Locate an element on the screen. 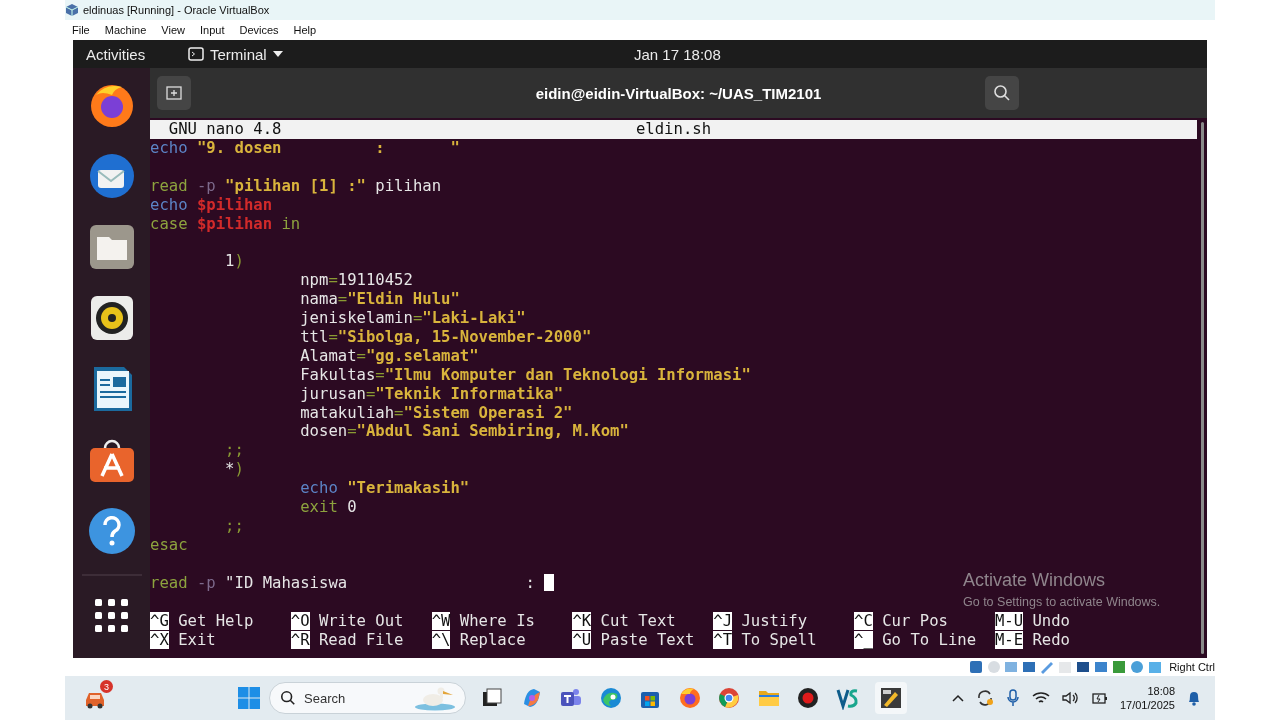 This screenshot has height=720, width=1280. code-line: read -p "pilihan [1] :" pilihan is located at coordinates (296, 186).